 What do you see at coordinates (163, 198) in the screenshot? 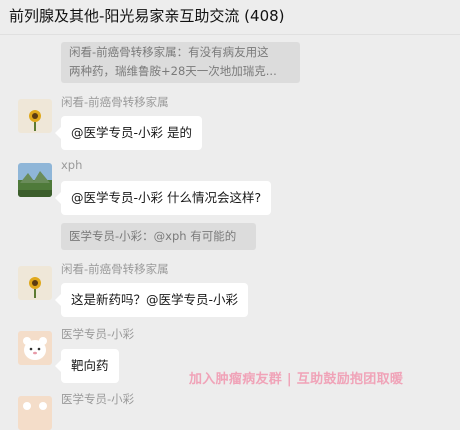
I see `message-bubble: @医学专员-小彩 什么情况会这样?` at bounding box center [163, 198].